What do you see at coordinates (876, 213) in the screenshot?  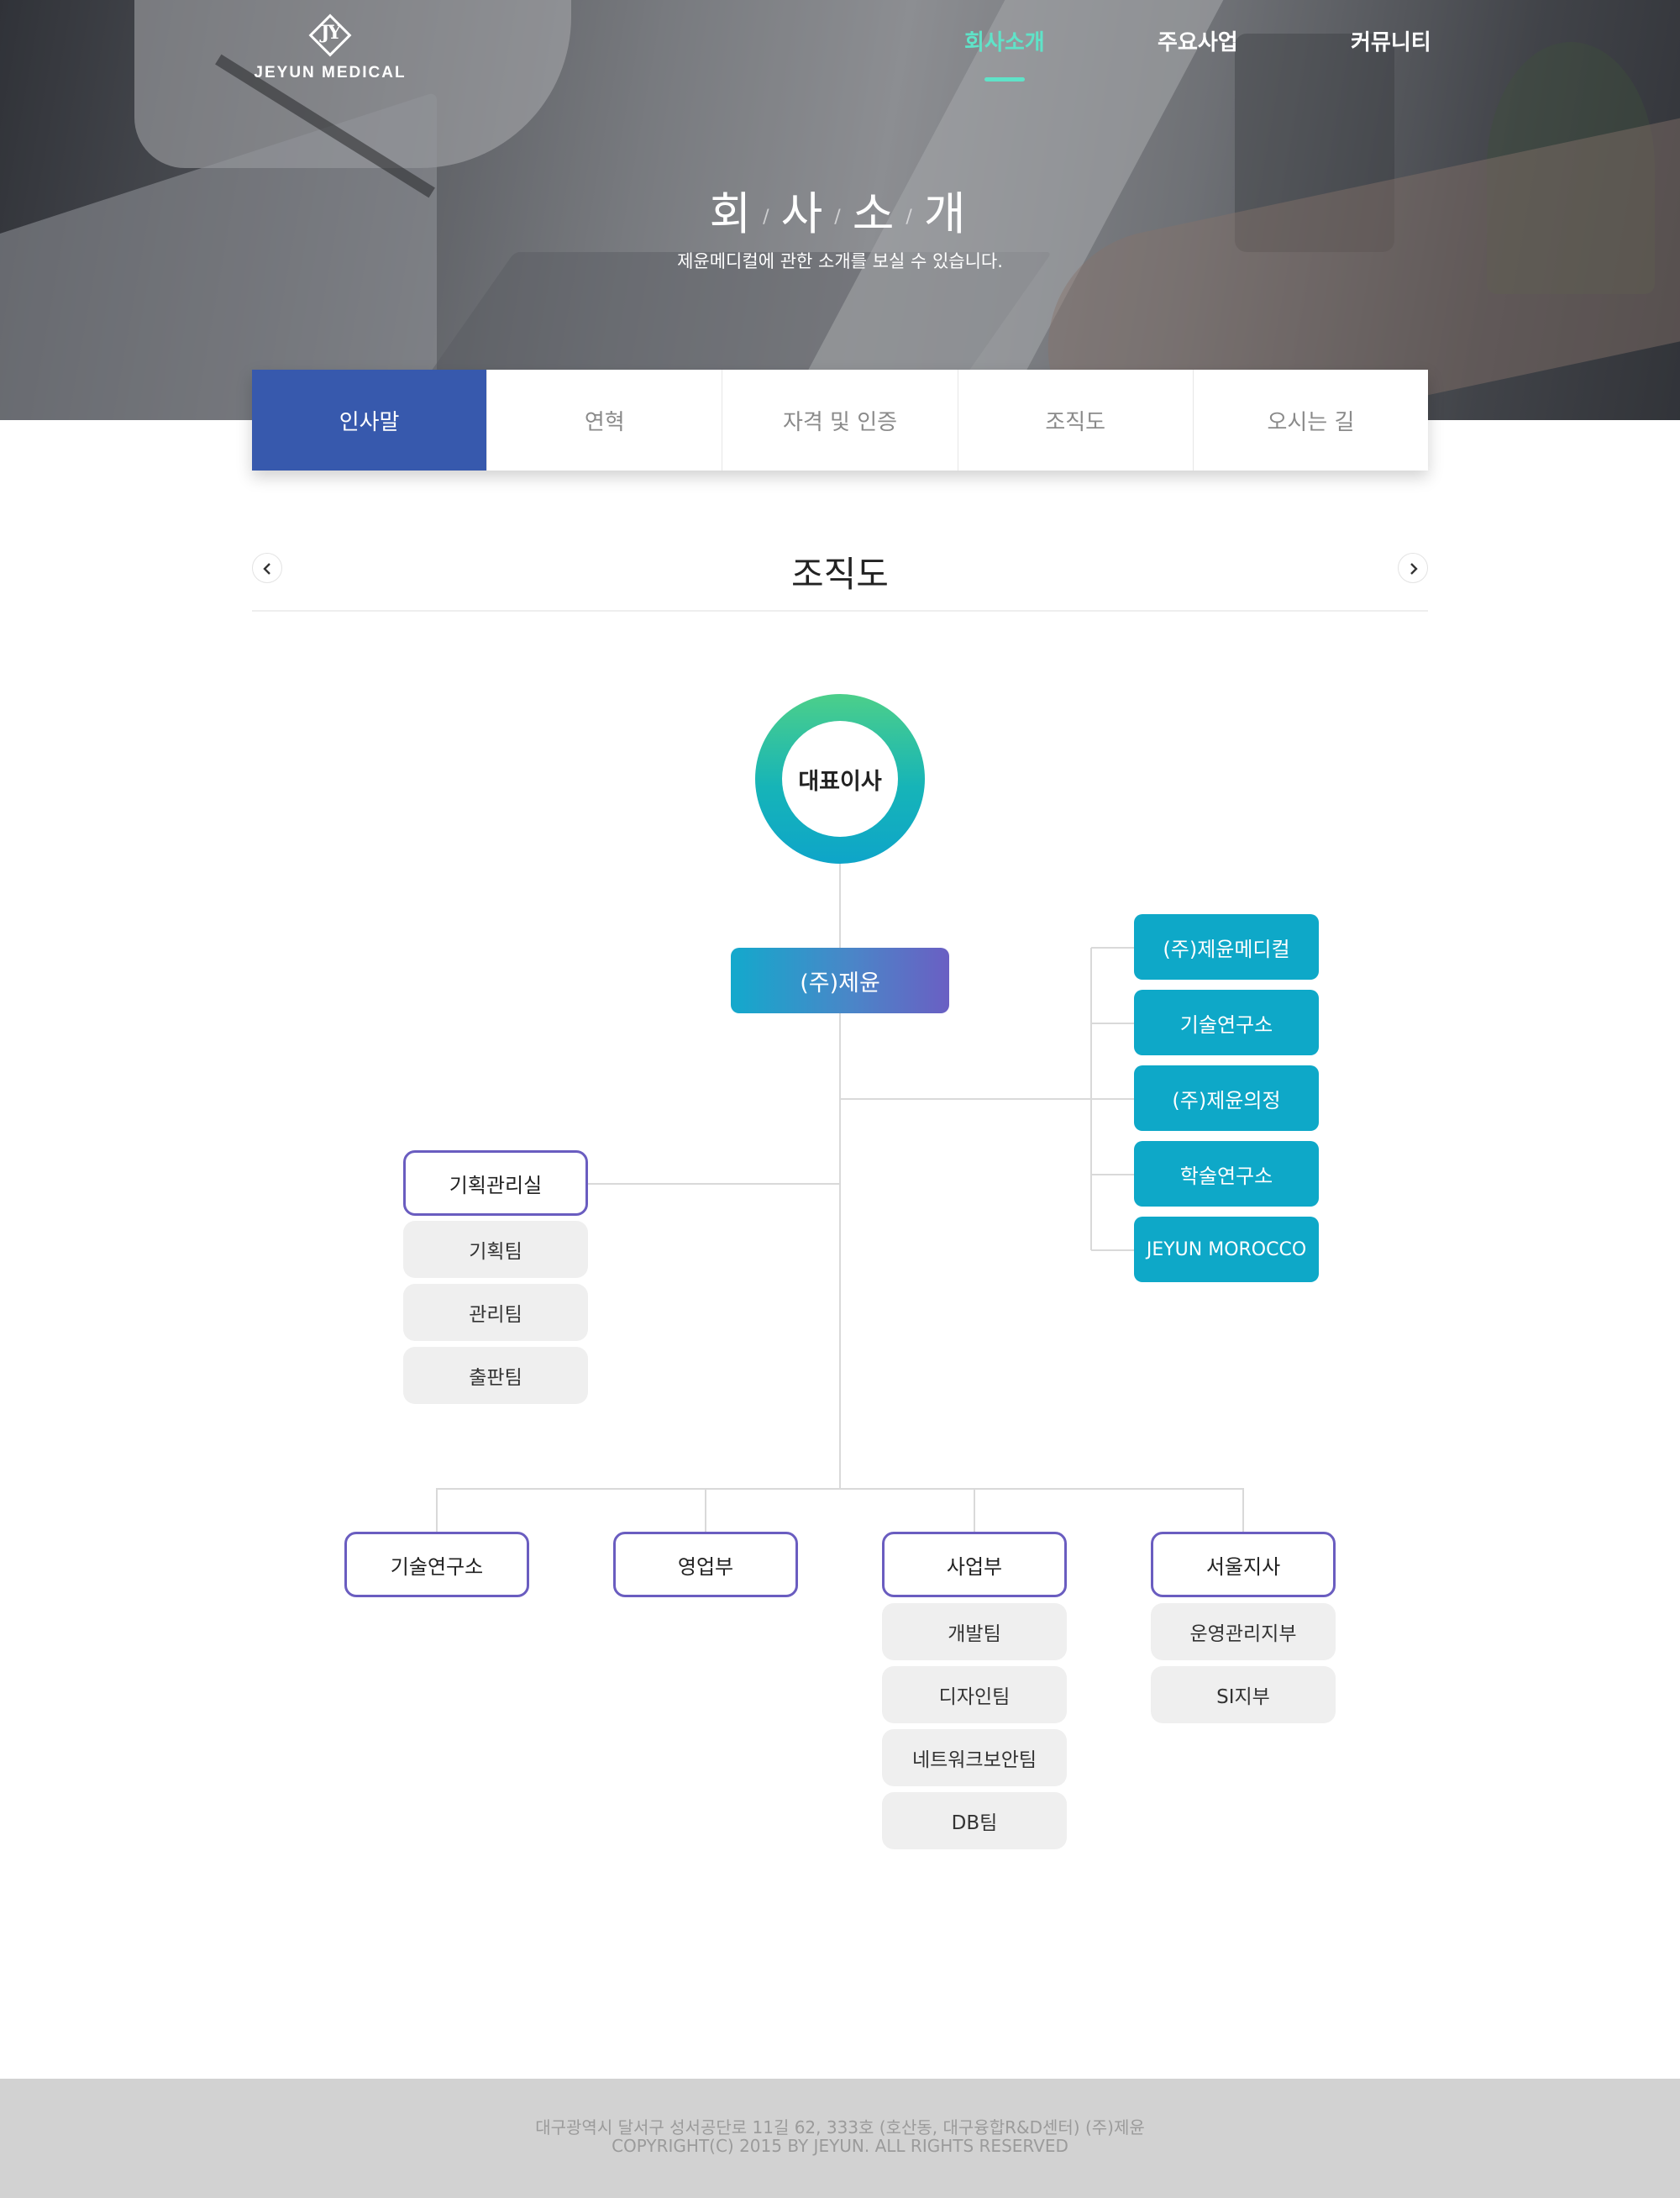 I see `hero-title-char: 소` at bounding box center [876, 213].